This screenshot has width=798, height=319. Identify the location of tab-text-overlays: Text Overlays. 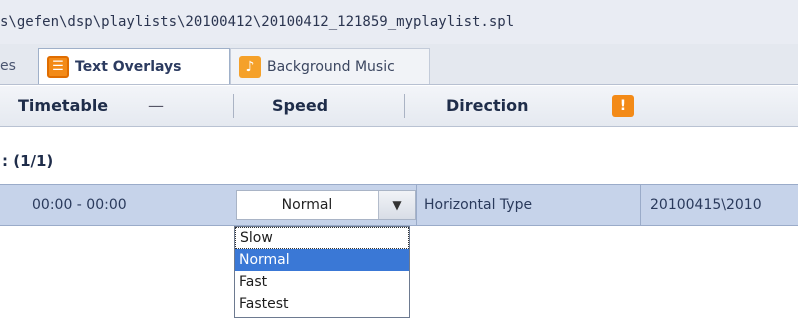
(134, 66).